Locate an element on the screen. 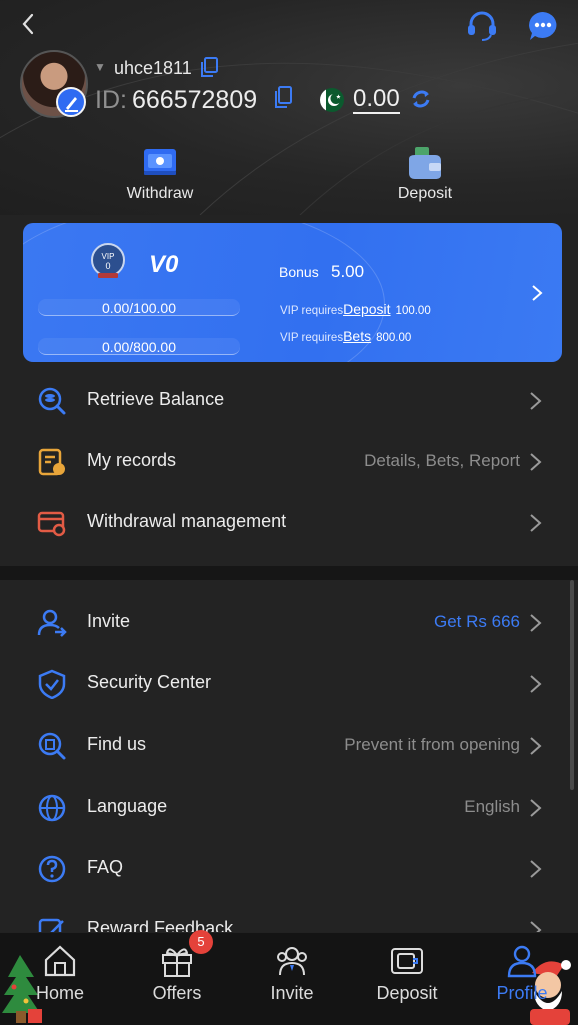 Image resolution: width=578 pixels, height=1025 pixels. edit-avatar-button is located at coordinates (71, 102).